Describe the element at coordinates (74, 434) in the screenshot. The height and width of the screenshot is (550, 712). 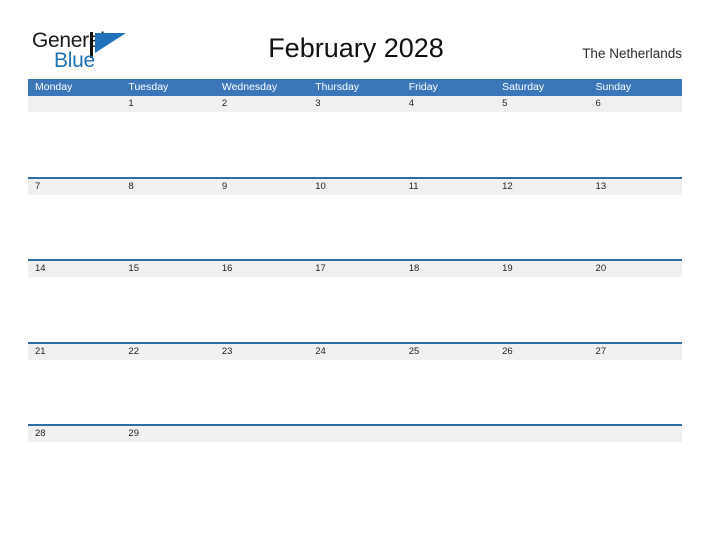
I see `day-cell: 28` at that location.